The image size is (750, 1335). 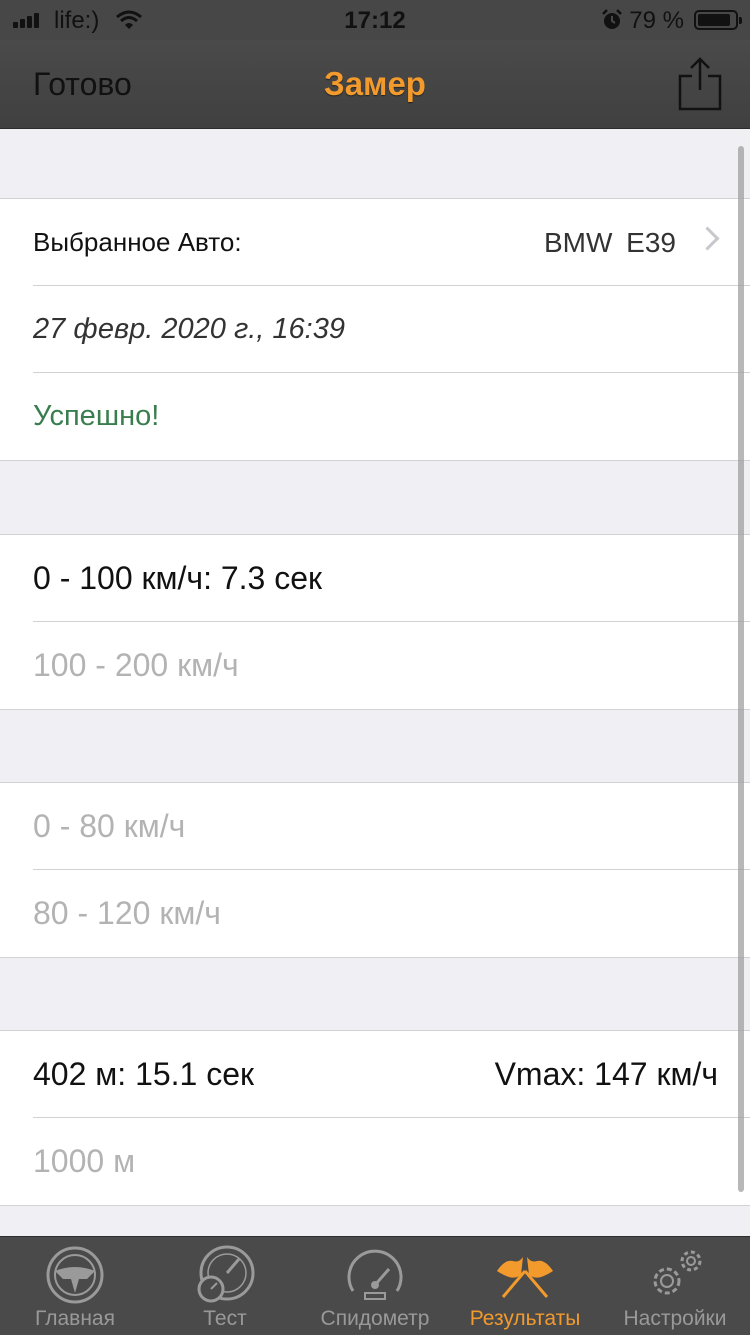 I want to click on battery-icon, so click(x=718, y=20).